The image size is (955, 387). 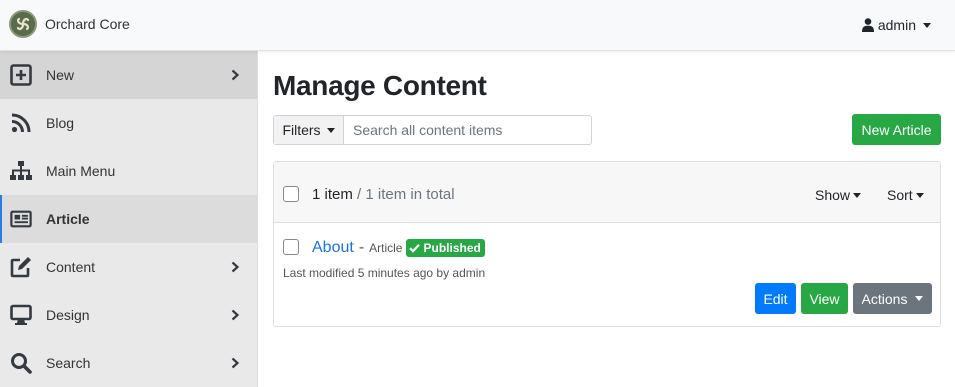 What do you see at coordinates (21, 75) in the screenshot?
I see `plus-square-icon` at bounding box center [21, 75].